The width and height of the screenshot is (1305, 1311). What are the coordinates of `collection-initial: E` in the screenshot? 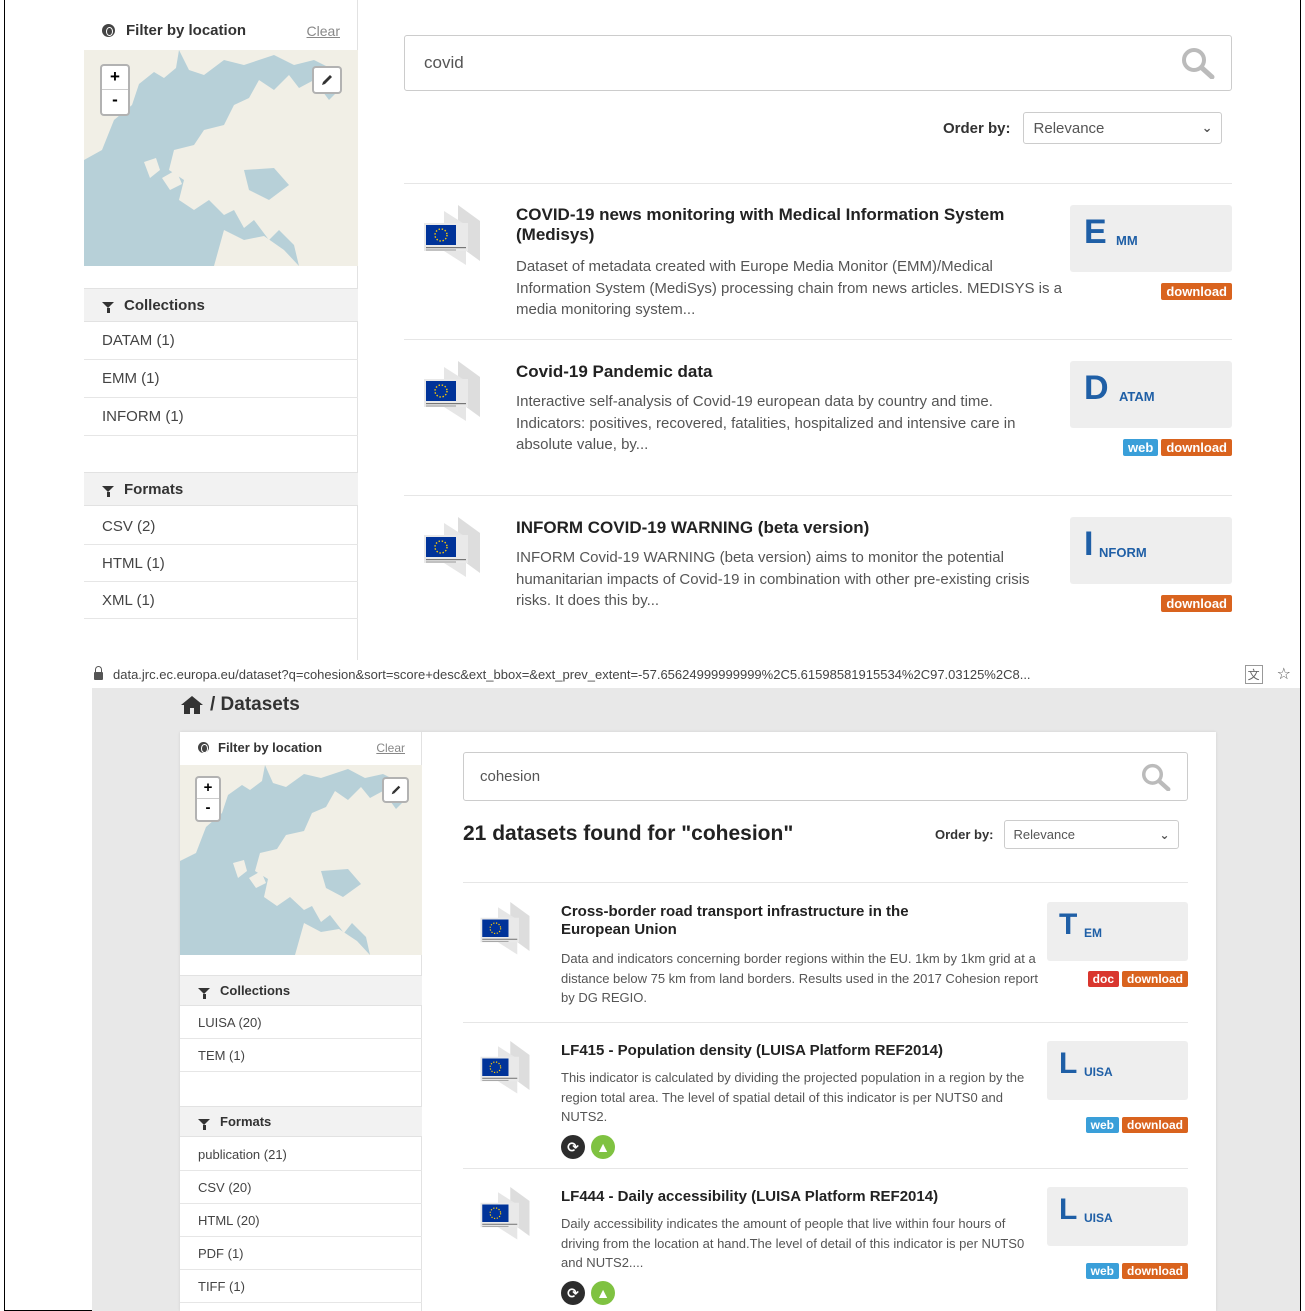 It's located at (1095, 232).